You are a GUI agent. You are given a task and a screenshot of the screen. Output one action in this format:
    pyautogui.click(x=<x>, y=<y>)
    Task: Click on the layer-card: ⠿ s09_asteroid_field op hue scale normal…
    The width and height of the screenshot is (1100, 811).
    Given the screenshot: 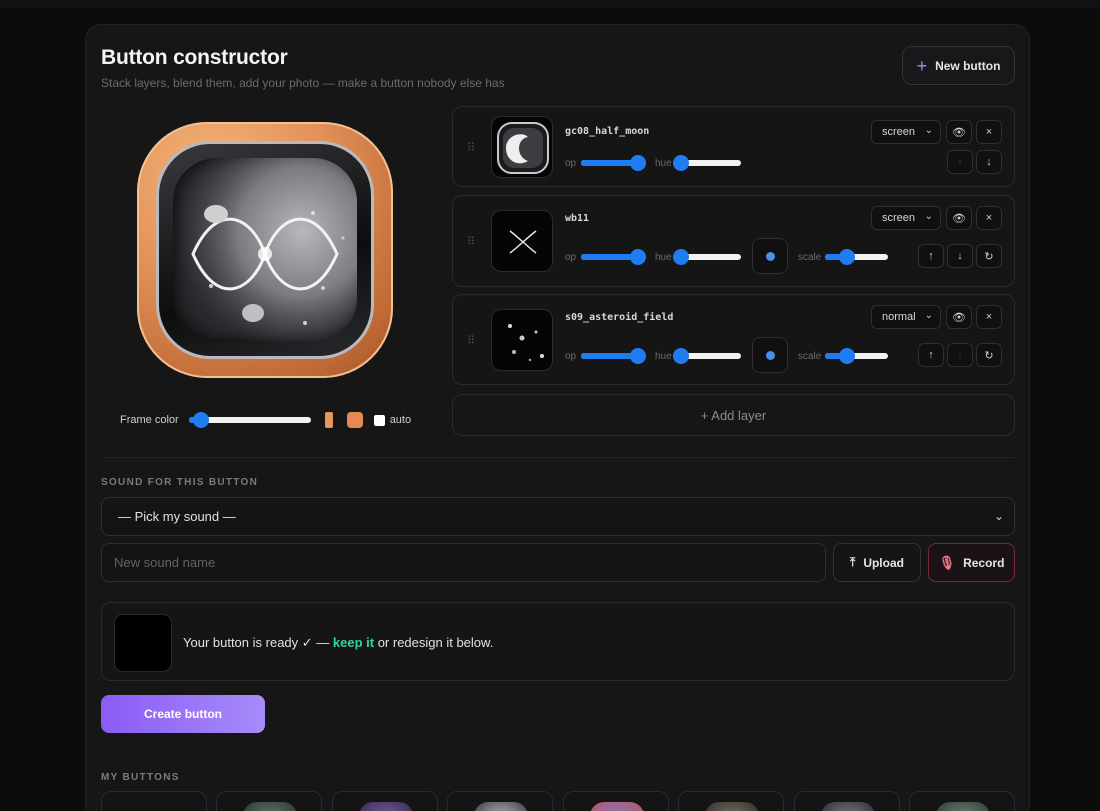 What is the action you would take?
    pyautogui.click(x=733, y=339)
    